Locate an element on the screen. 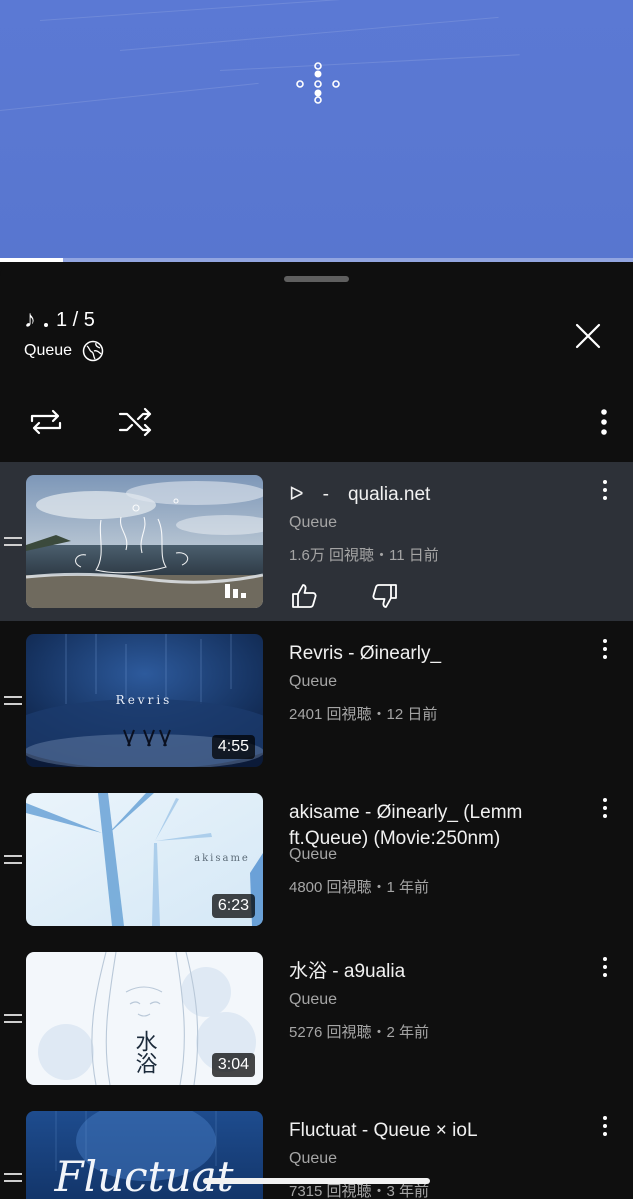 This screenshot has height=1199, width=633. video-title: Fluctuat - Queue × ioL is located at coordinates (383, 1130).